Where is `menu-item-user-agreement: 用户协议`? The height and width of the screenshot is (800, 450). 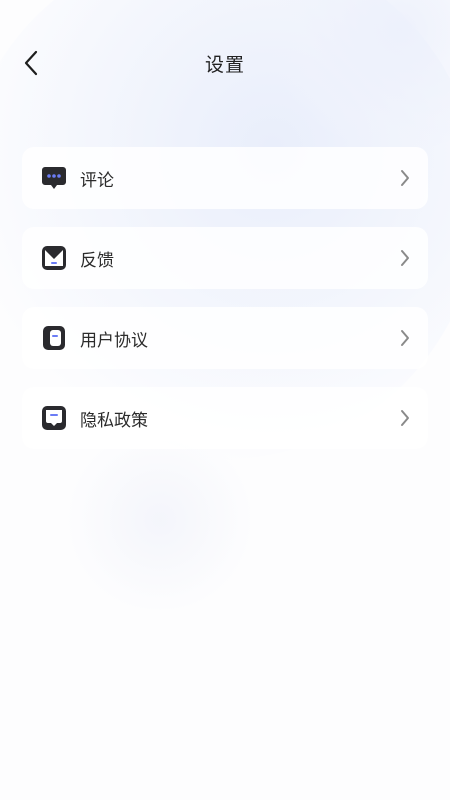
menu-item-user-agreement: 用户协议 is located at coordinates (225, 338).